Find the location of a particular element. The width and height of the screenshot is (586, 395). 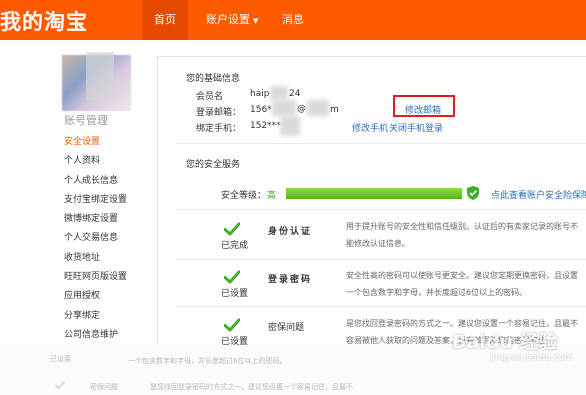

basic-info-title: 您的基础信息 is located at coordinates (213, 79).